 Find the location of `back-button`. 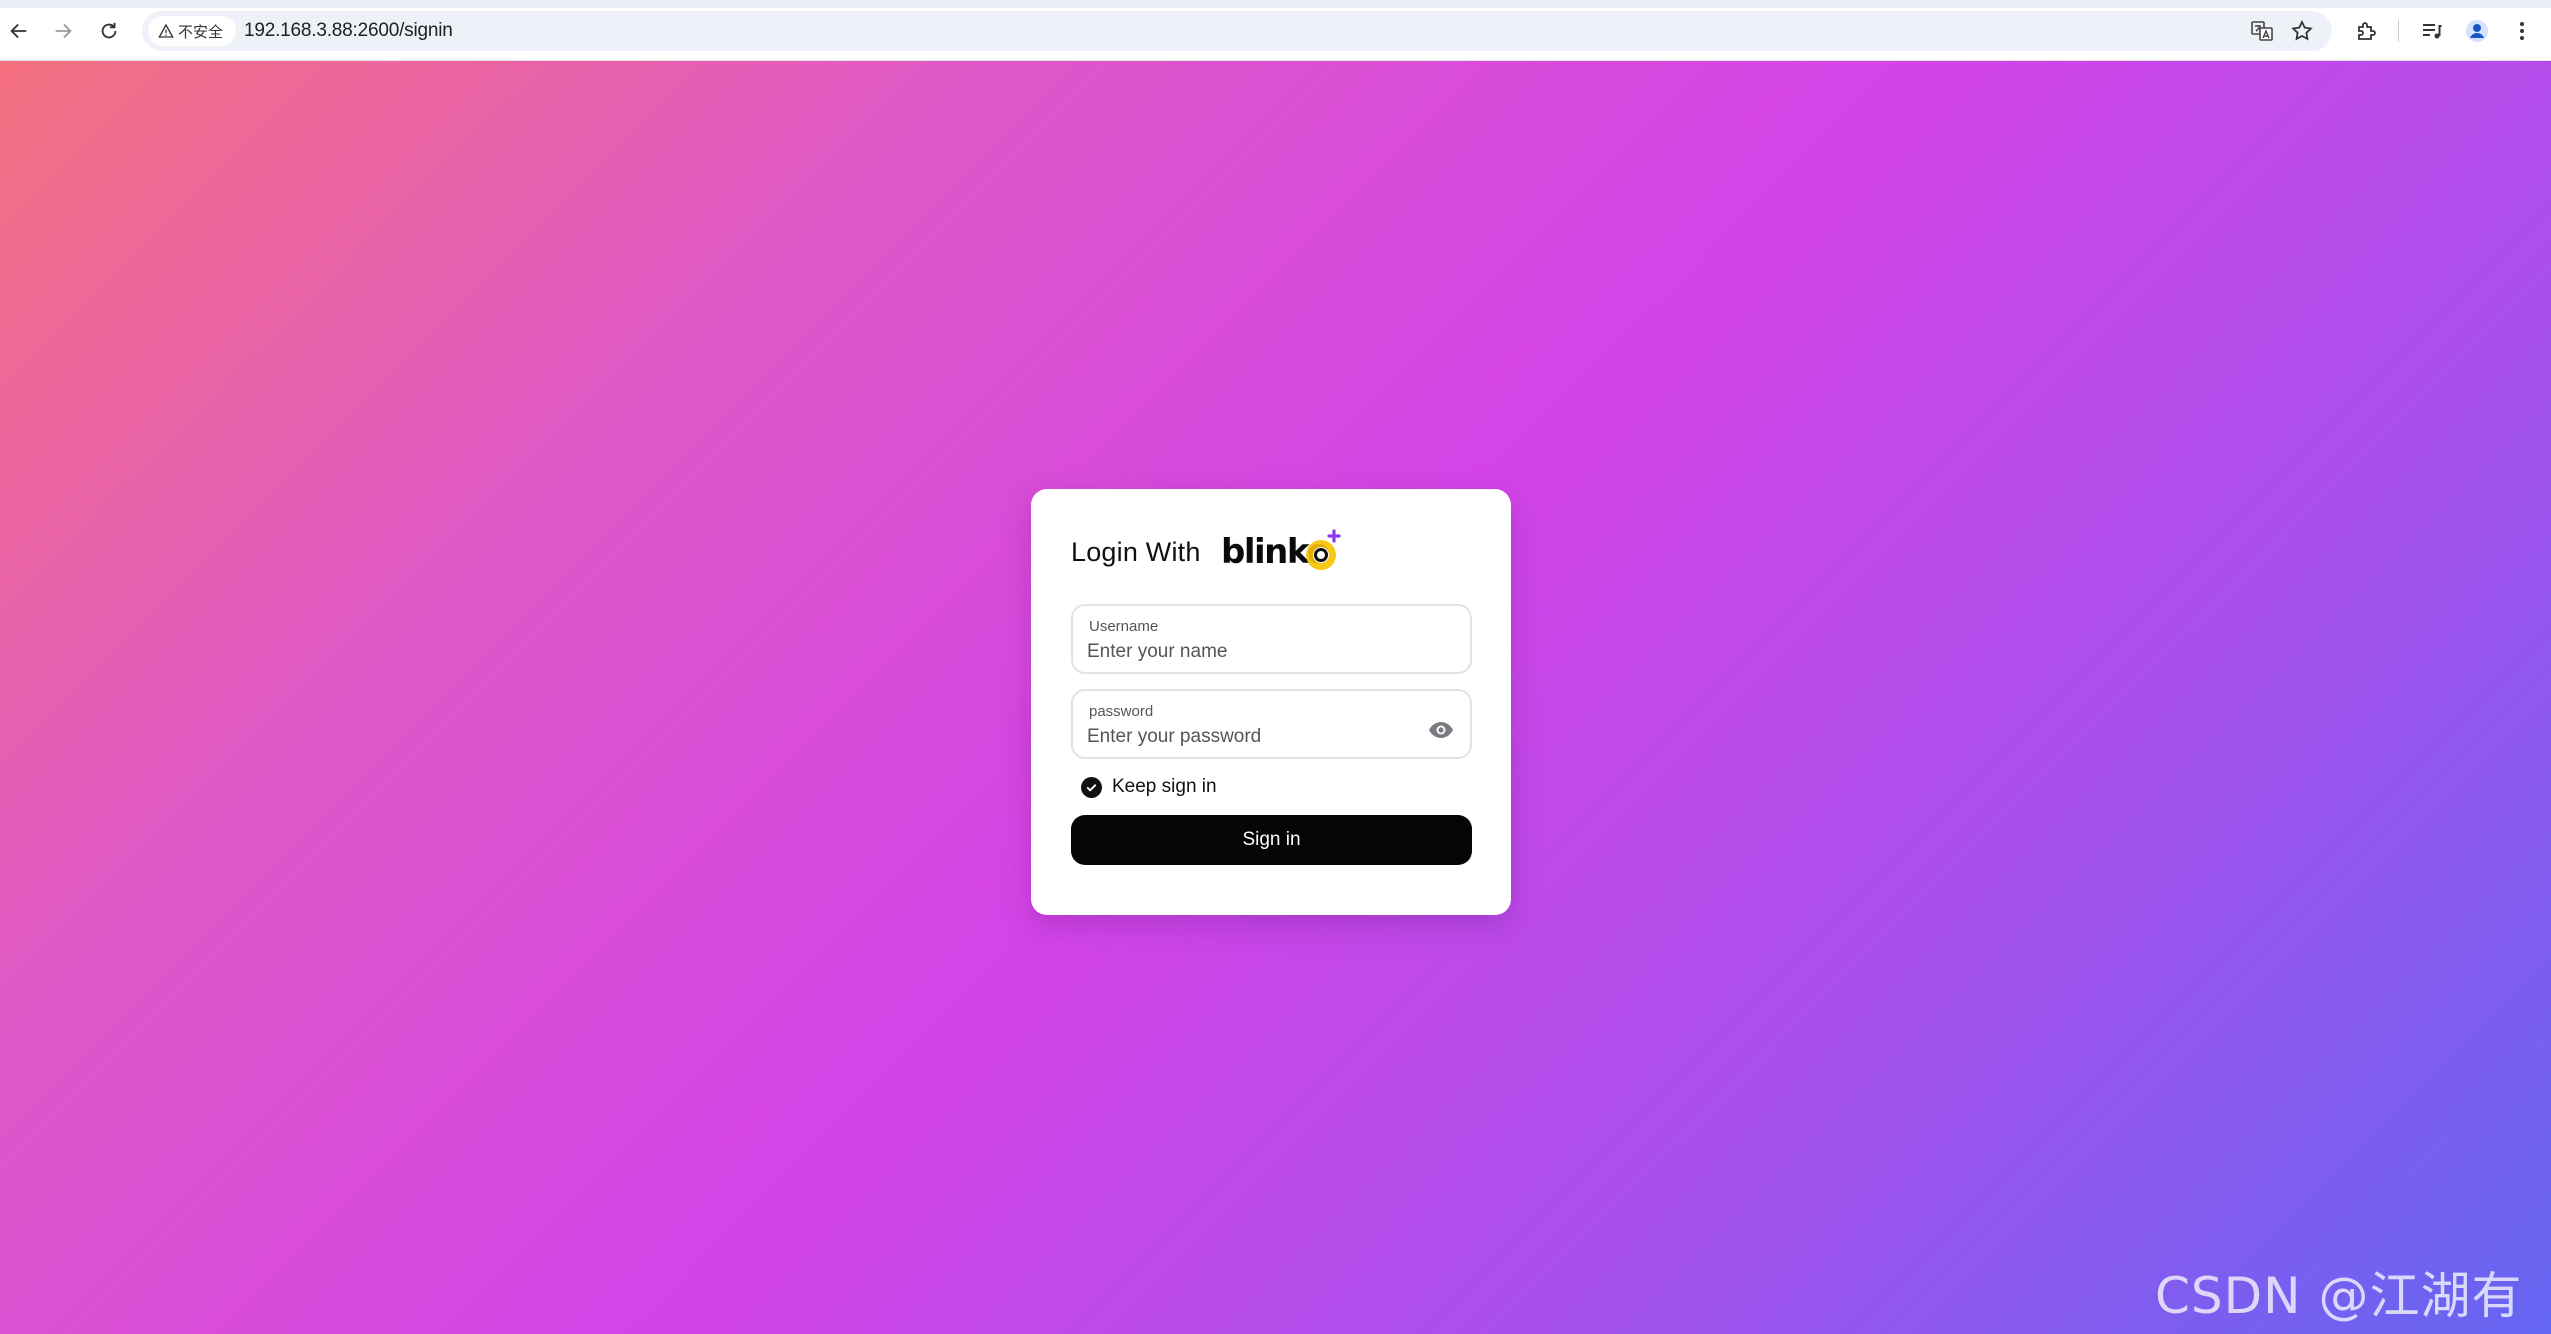

back-button is located at coordinates (19, 31).